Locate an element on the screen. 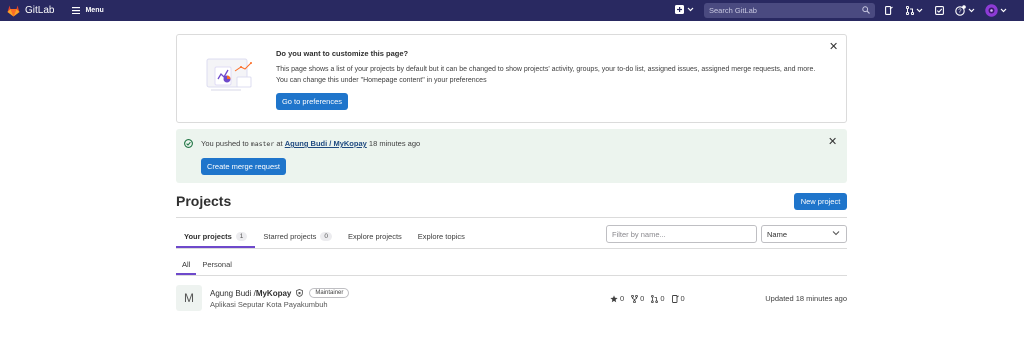  search-input: Search GitLab is located at coordinates (789, 10).